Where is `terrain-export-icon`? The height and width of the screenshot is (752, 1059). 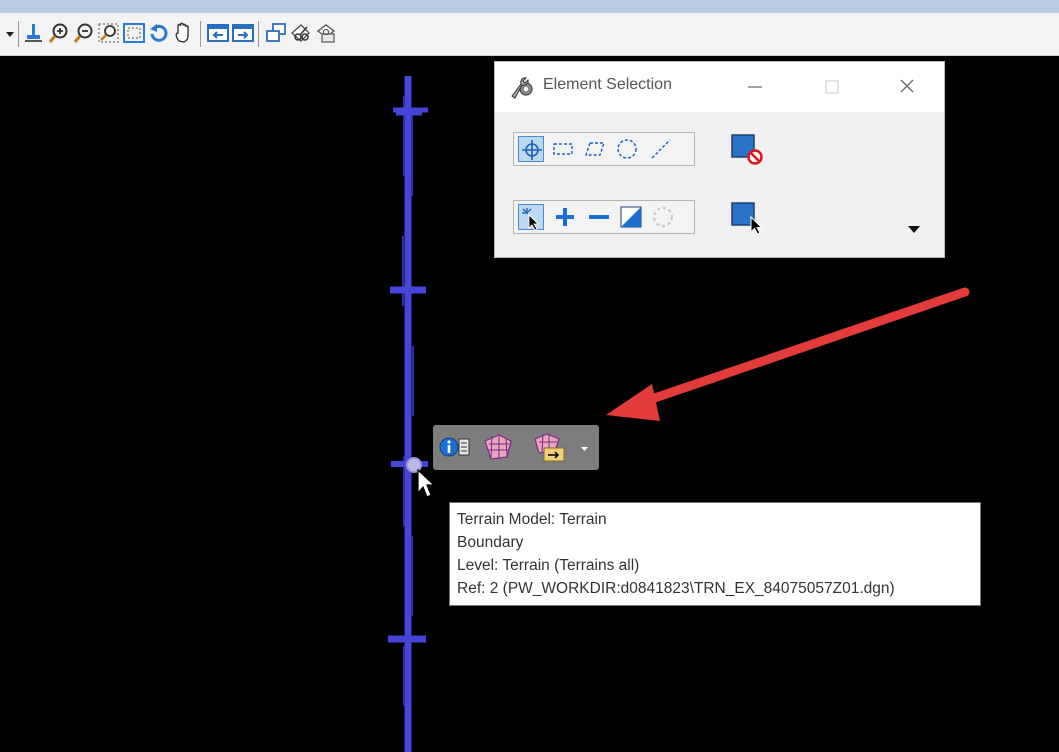
terrain-export-icon is located at coordinates (550, 447).